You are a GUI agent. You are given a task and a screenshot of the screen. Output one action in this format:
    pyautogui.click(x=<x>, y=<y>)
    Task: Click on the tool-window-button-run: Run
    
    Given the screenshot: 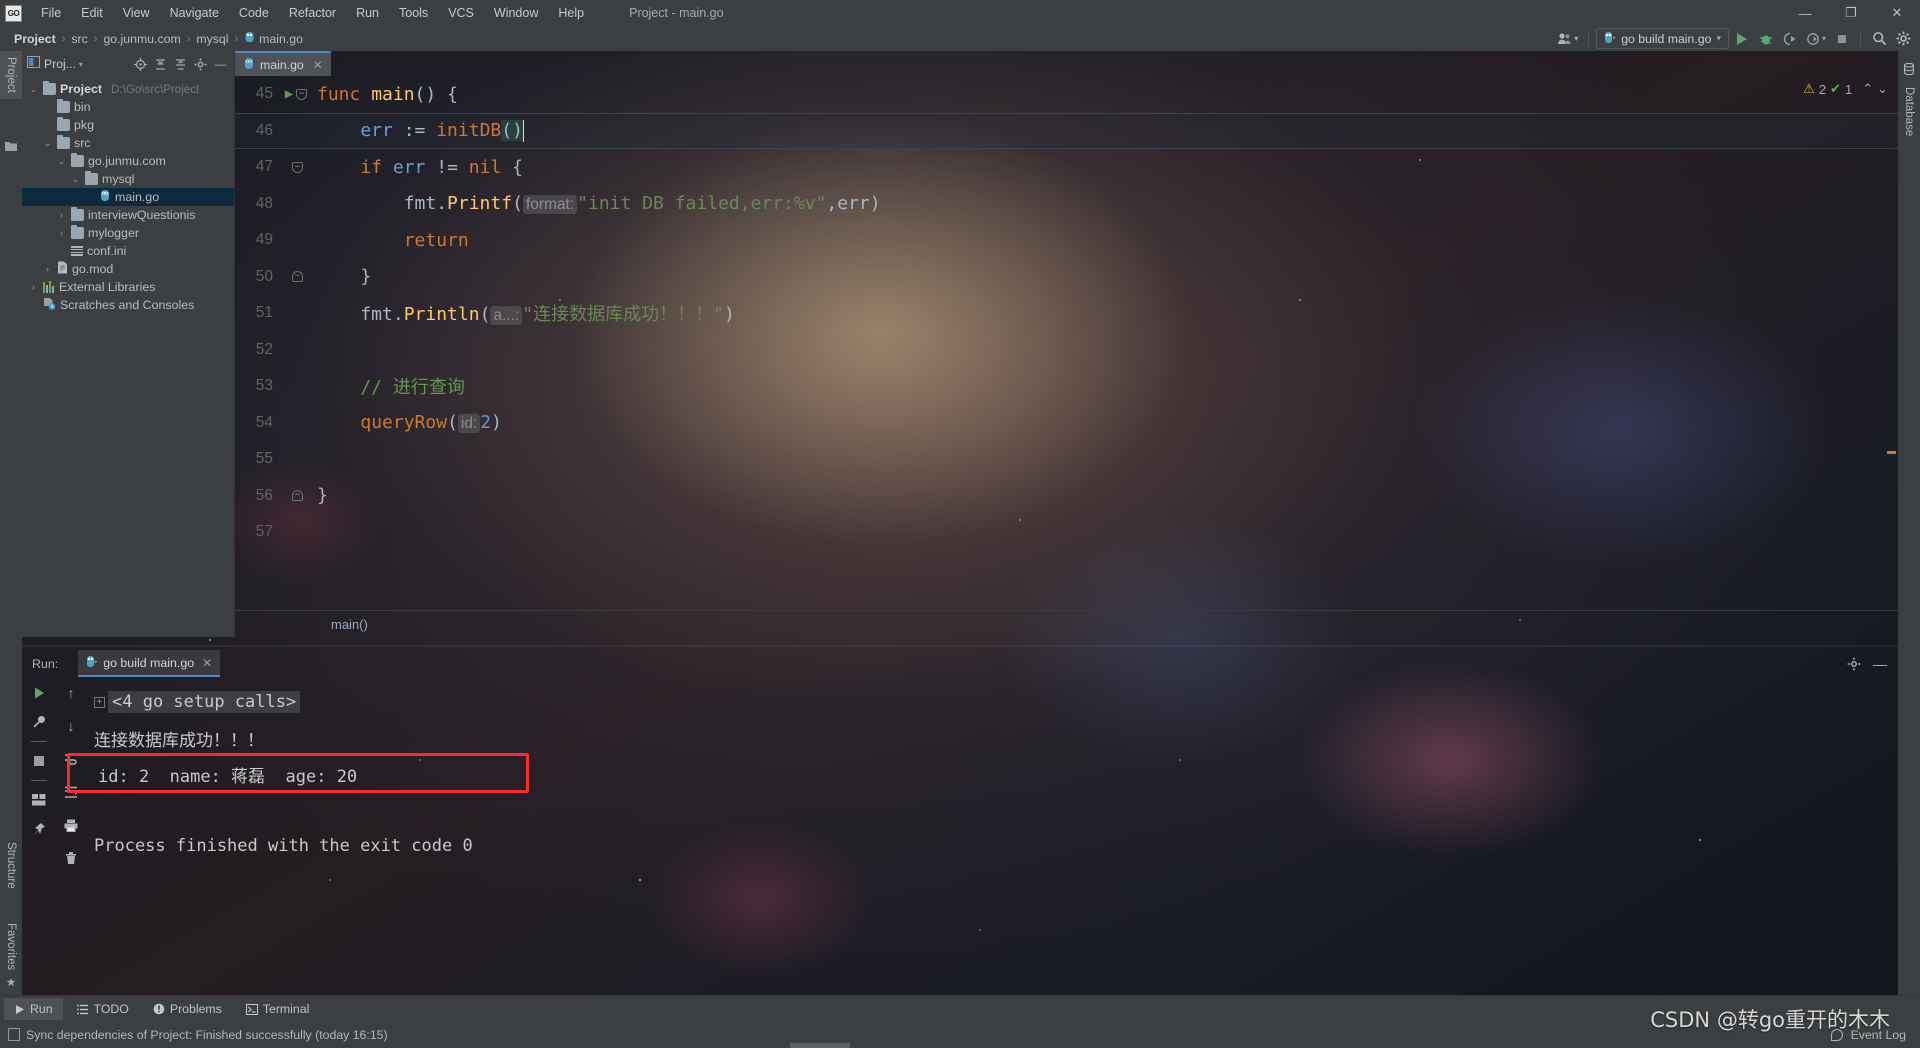 What is the action you would take?
    pyautogui.click(x=33, y=1009)
    